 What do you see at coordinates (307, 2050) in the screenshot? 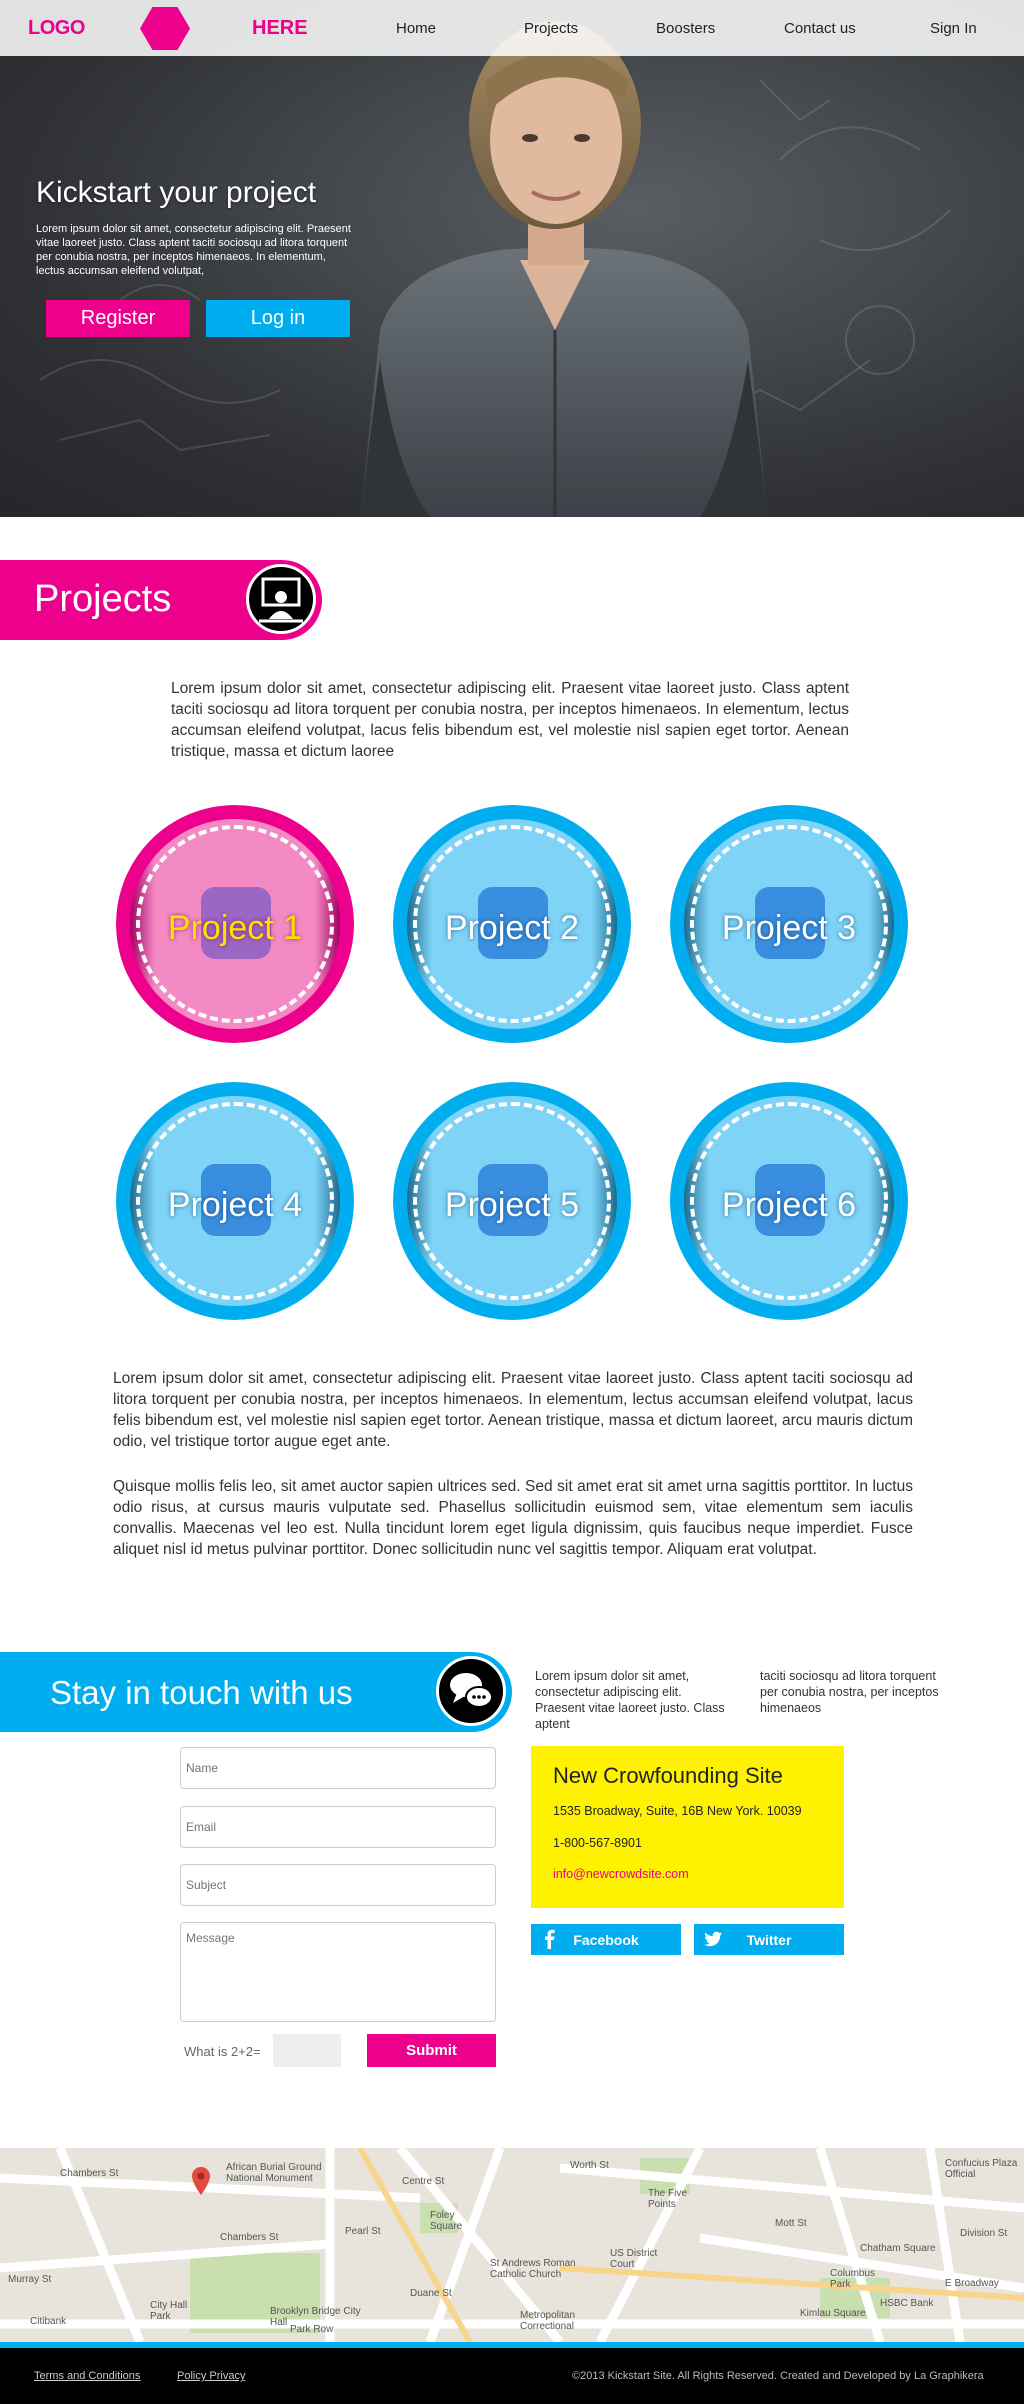
I see `captcha-input` at bounding box center [307, 2050].